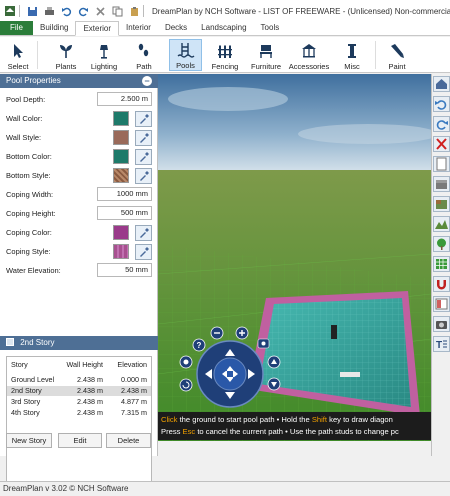 The height and width of the screenshot is (496, 450). Describe the element at coordinates (225, 488) in the screenshot. I see `status-bar: DreamPlan v 3.02 © NCH Software` at that location.